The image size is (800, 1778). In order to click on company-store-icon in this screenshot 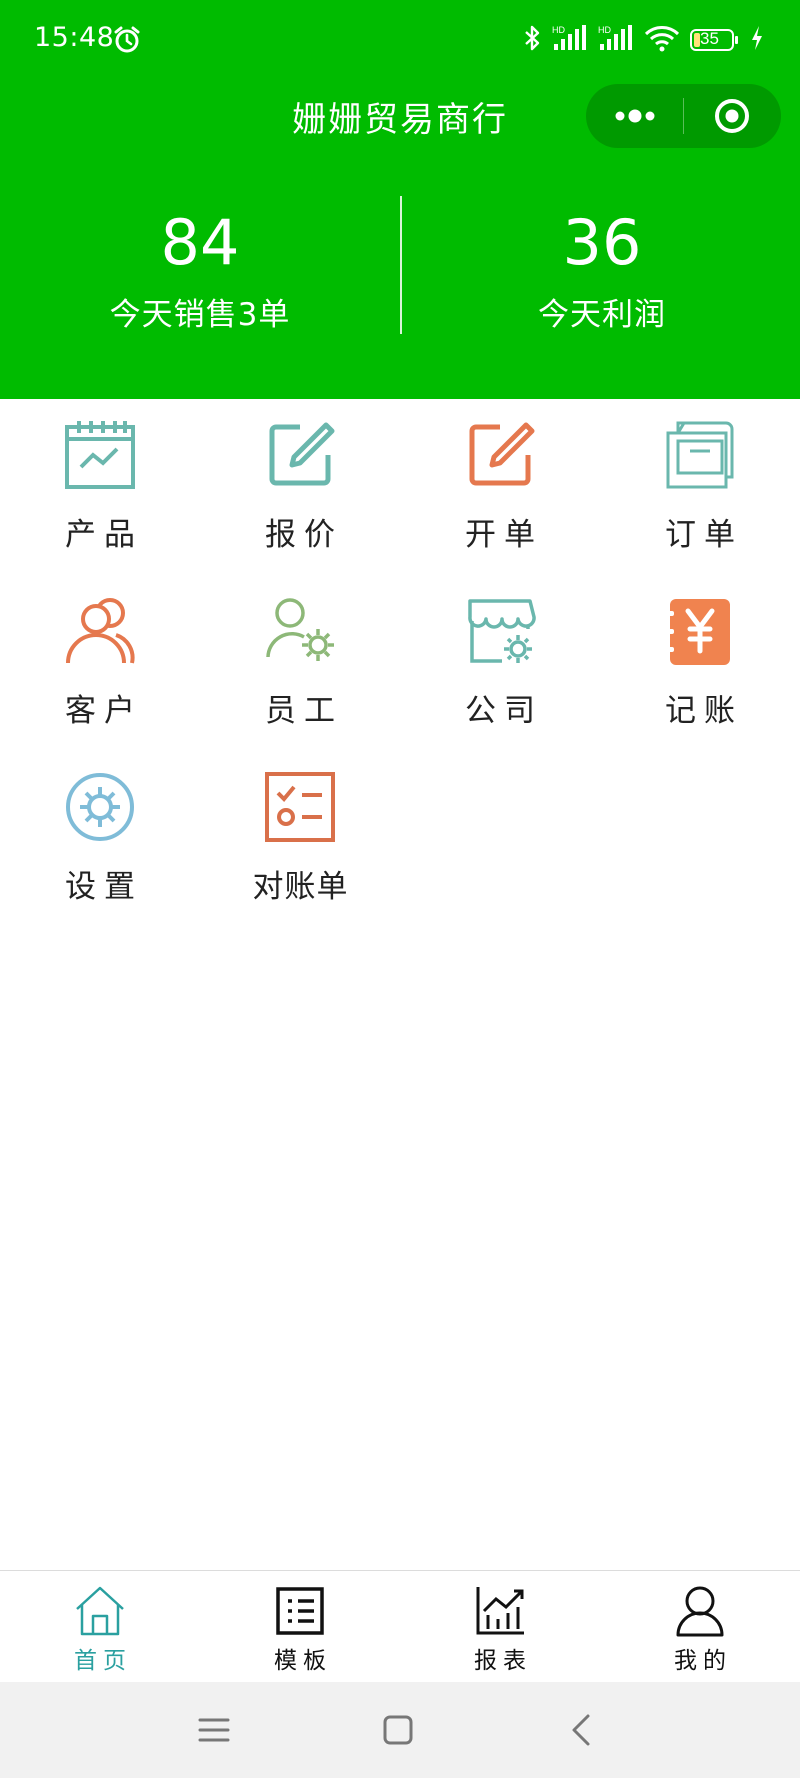, I will do `click(500, 631)`.